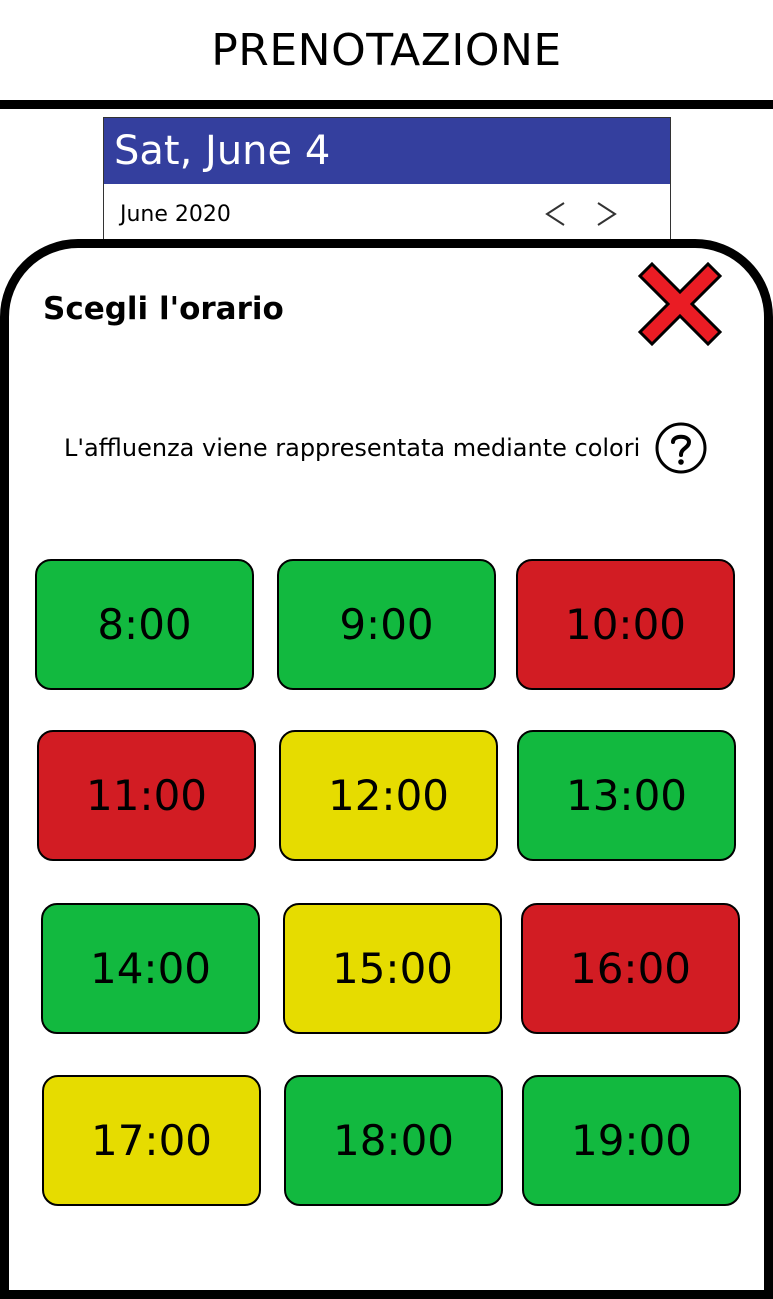 This screenshot has height=1299, width=773. I want to click on slot-time-label: 9:00, so click(386, 624).